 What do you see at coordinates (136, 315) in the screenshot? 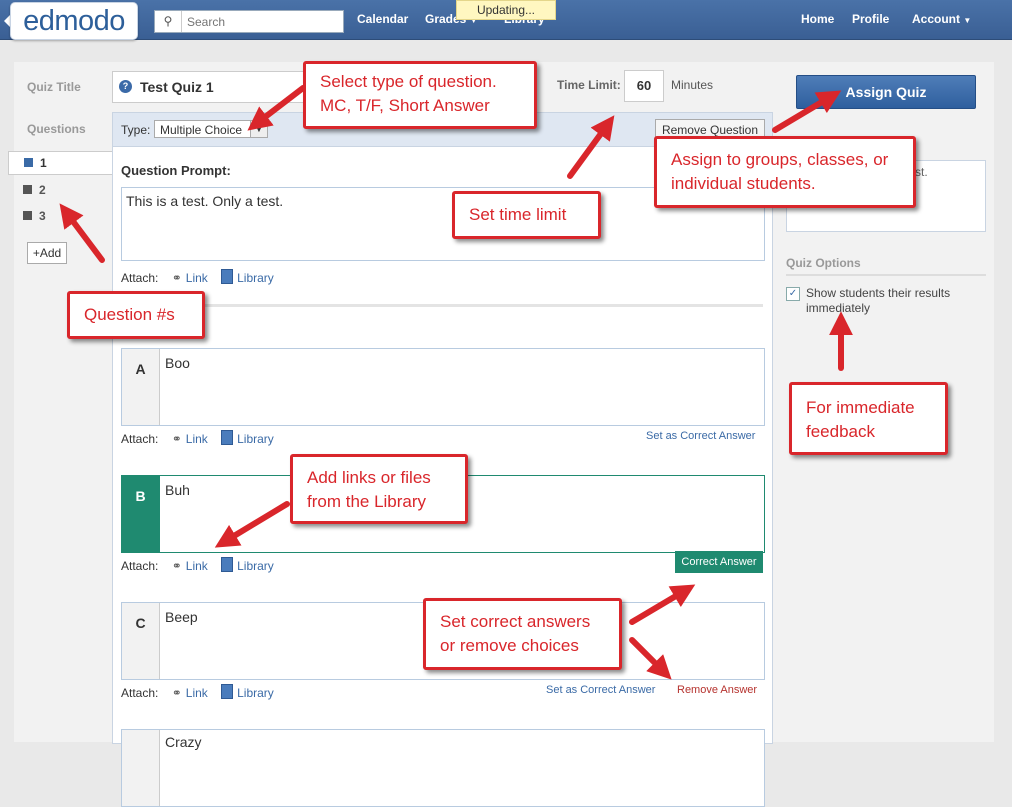
I see `callout-question-numbers: Question #s` at bounding box center [136, 315].